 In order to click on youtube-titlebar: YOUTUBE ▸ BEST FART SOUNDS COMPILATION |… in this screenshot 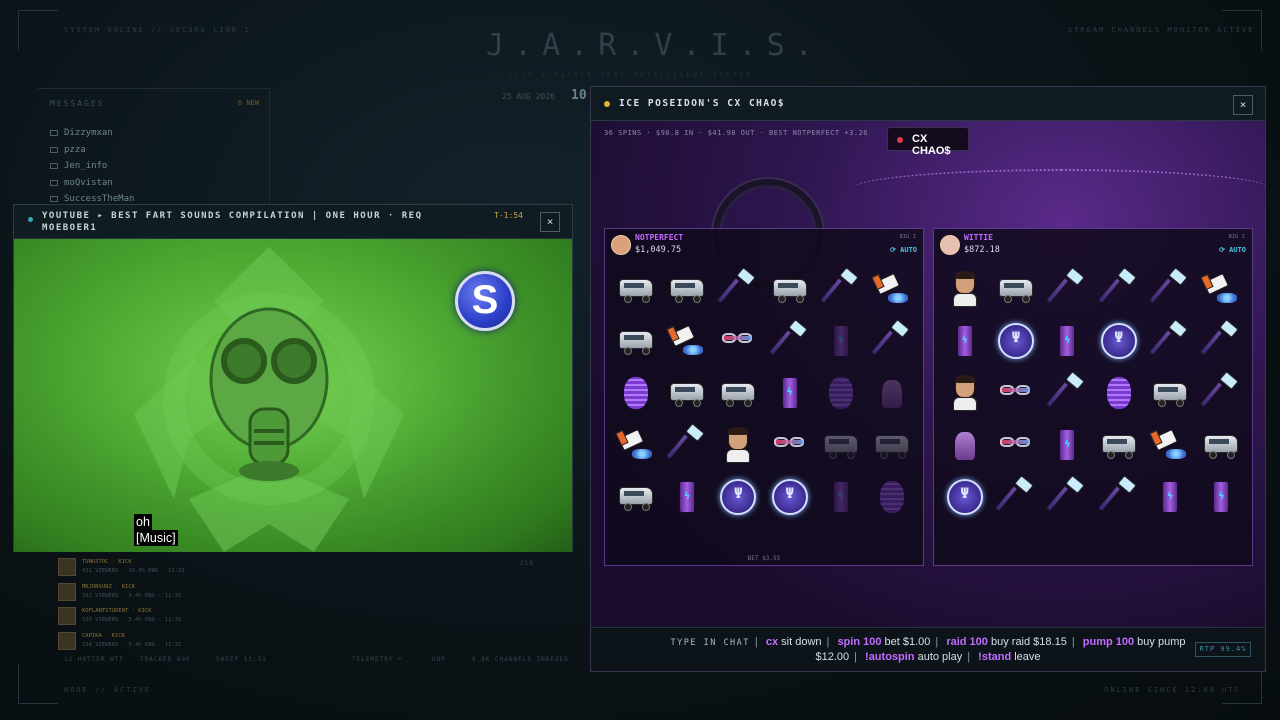, I will do `click(293, 222)`.